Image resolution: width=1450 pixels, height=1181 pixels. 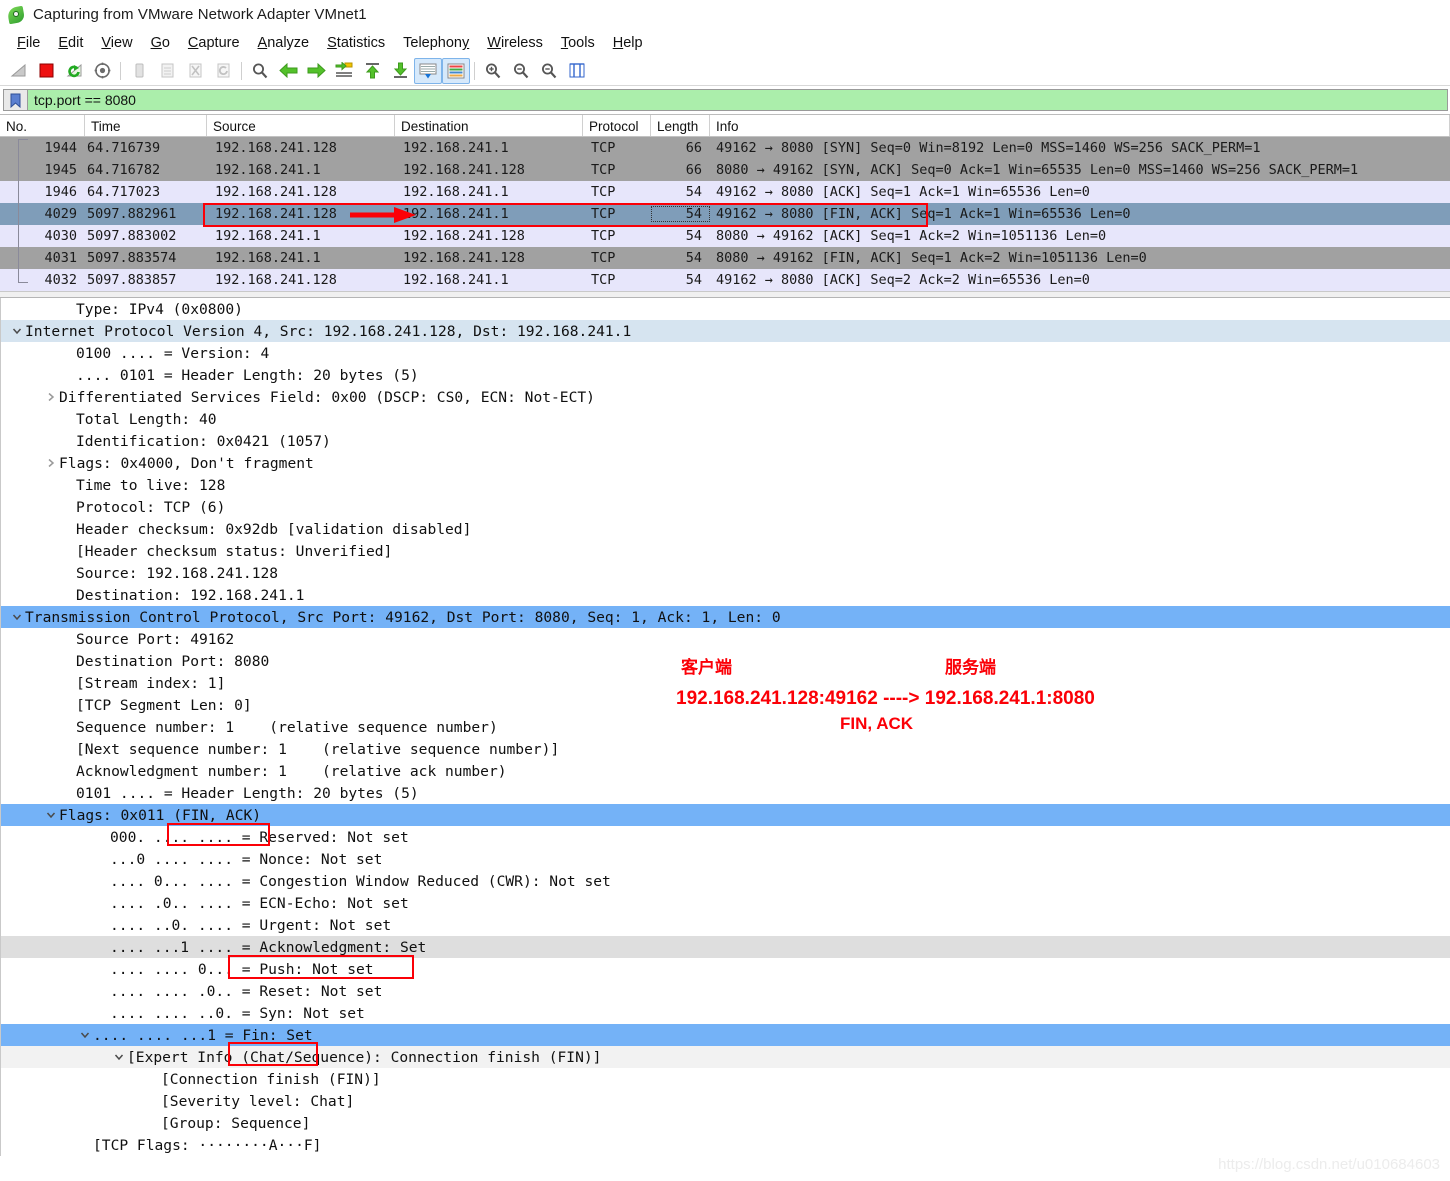 I want to click on menu-go: Go, so click(x=160, y=43).